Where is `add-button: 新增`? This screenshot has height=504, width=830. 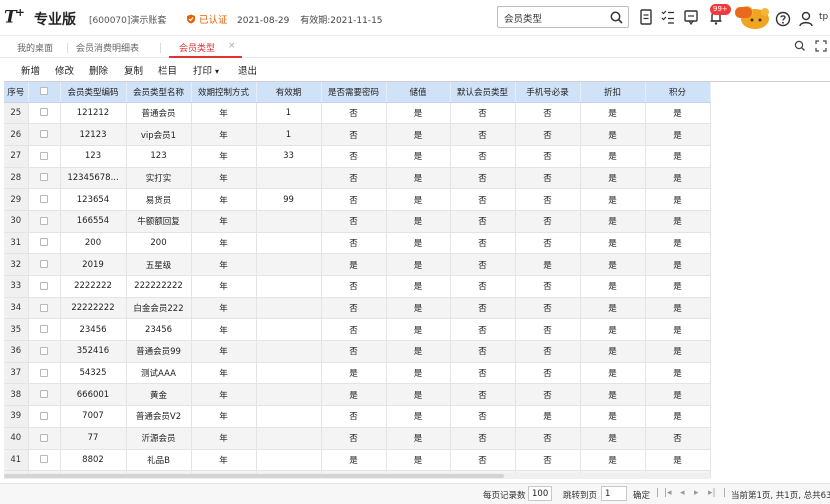
add-button: 新增 is located at coordinates (30, 70).